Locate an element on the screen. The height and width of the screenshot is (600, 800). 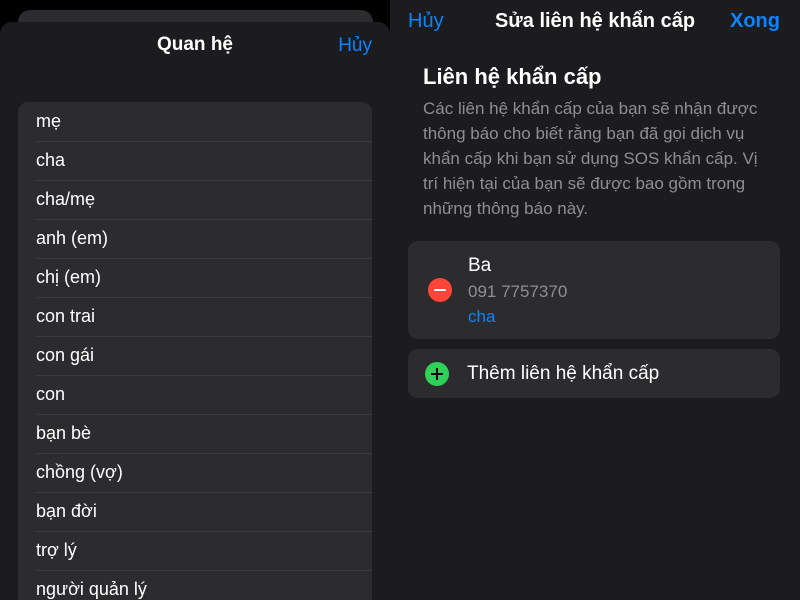
relationship-item-cha: cha is located at coordinates (195, 160).